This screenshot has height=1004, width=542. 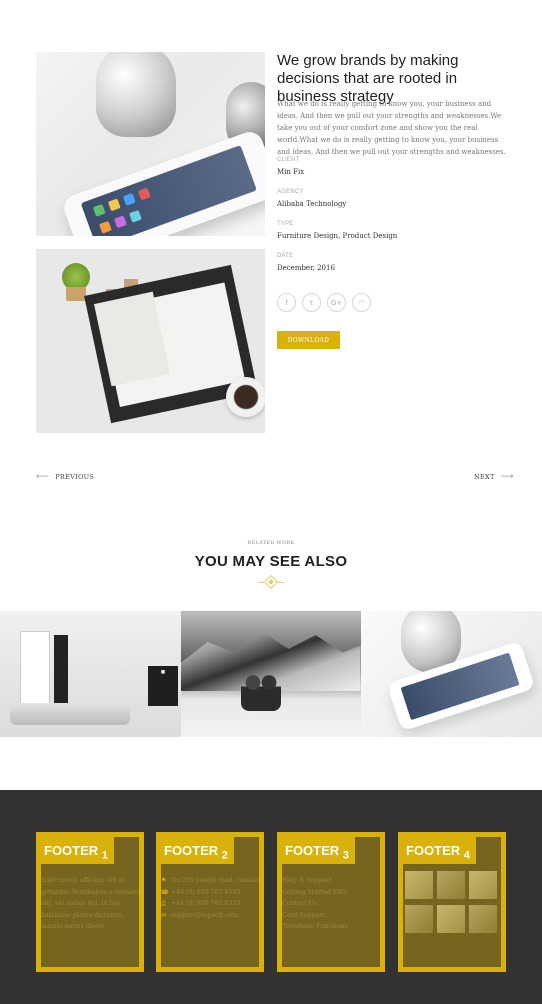 What do you see at coordinates (331, 881) in the screenshot?
I see `footer-link: Help & Support` at bounding box center [331, 881].